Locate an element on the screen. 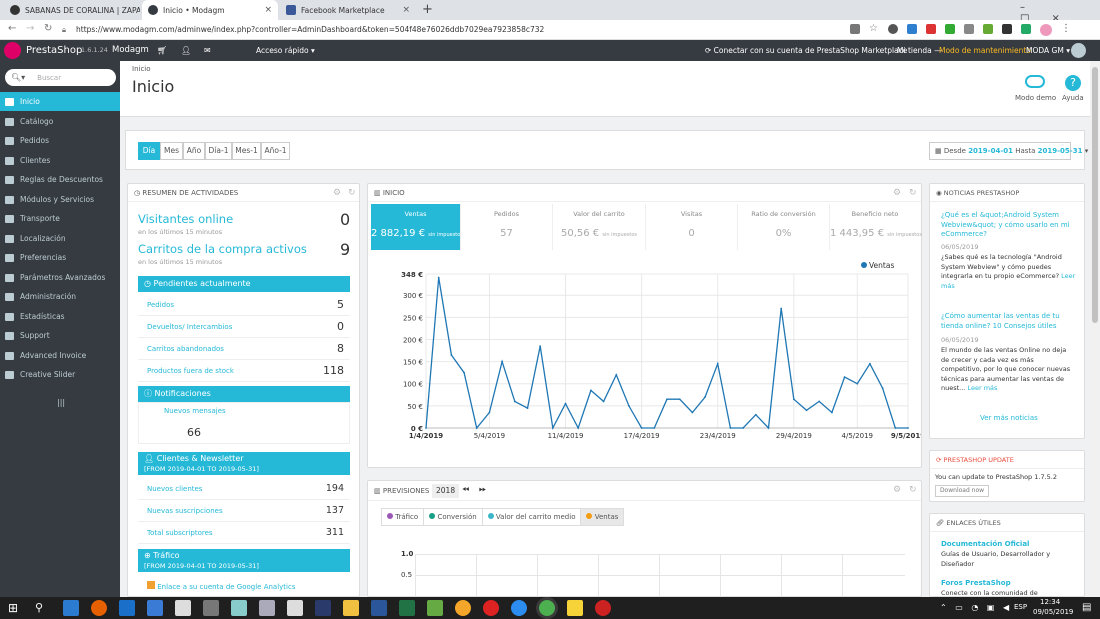  breadcrumb: Inicio is located at coordinates (141, 69).